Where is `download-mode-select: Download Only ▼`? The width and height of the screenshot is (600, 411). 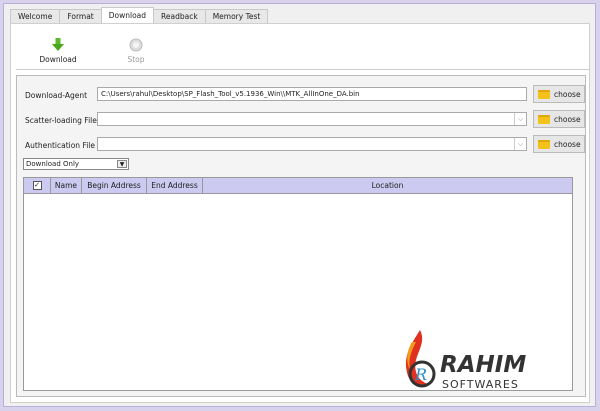
download-mode-select: Download Only ▼ is located at coordinates (76, 164).